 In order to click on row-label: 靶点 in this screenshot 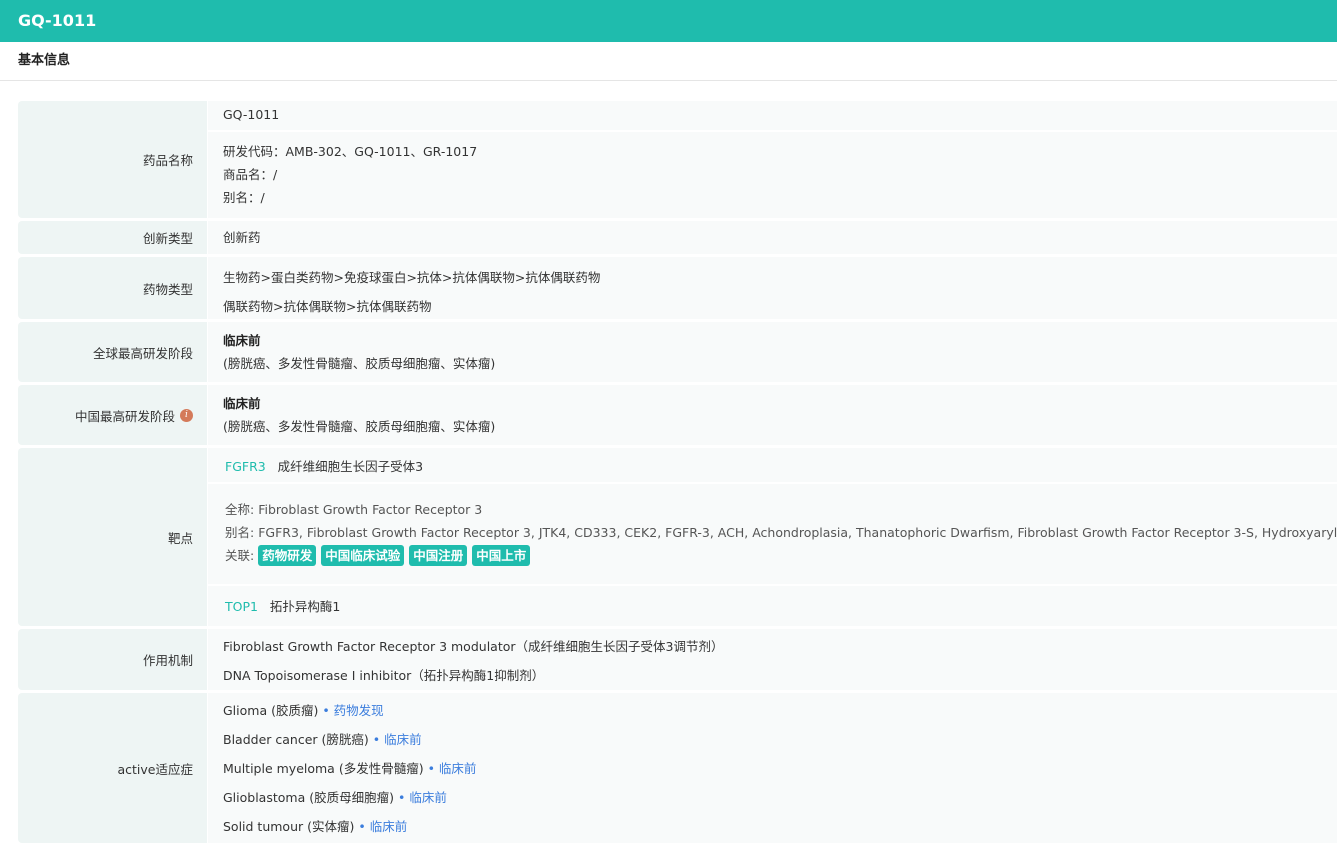, I will do `click(112, 537)`.